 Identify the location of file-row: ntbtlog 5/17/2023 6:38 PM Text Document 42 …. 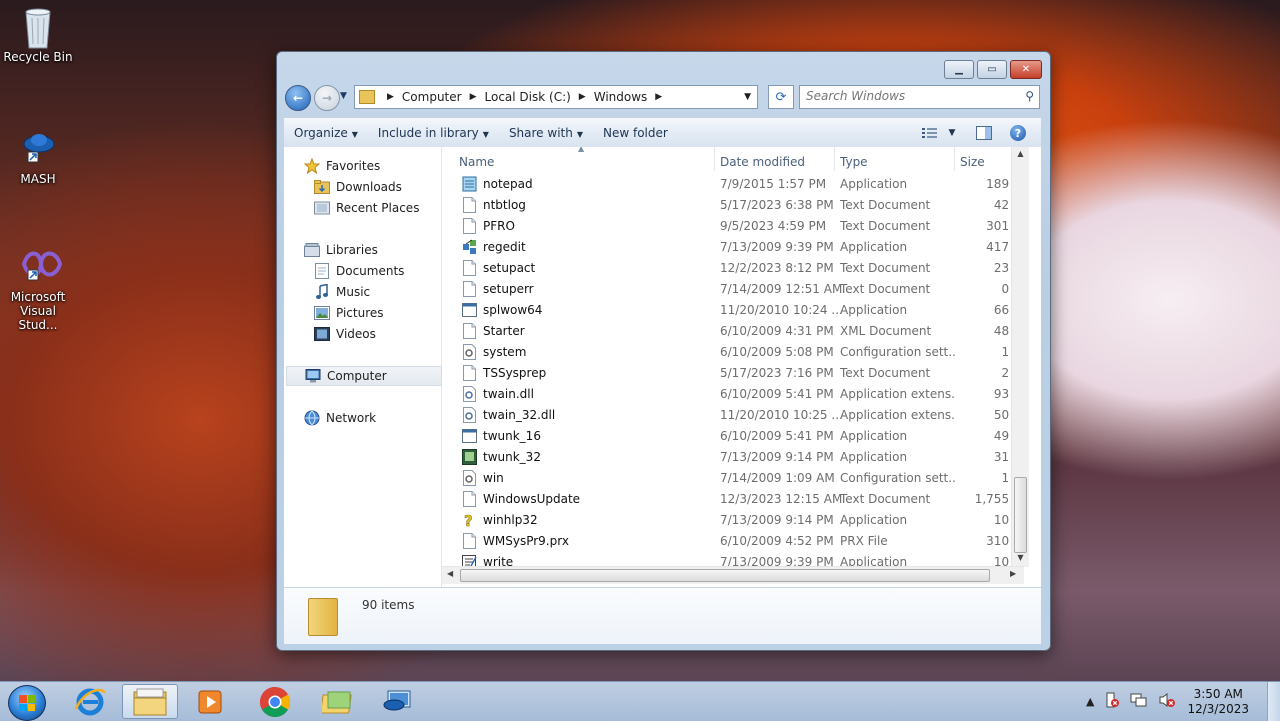
(735, 204).